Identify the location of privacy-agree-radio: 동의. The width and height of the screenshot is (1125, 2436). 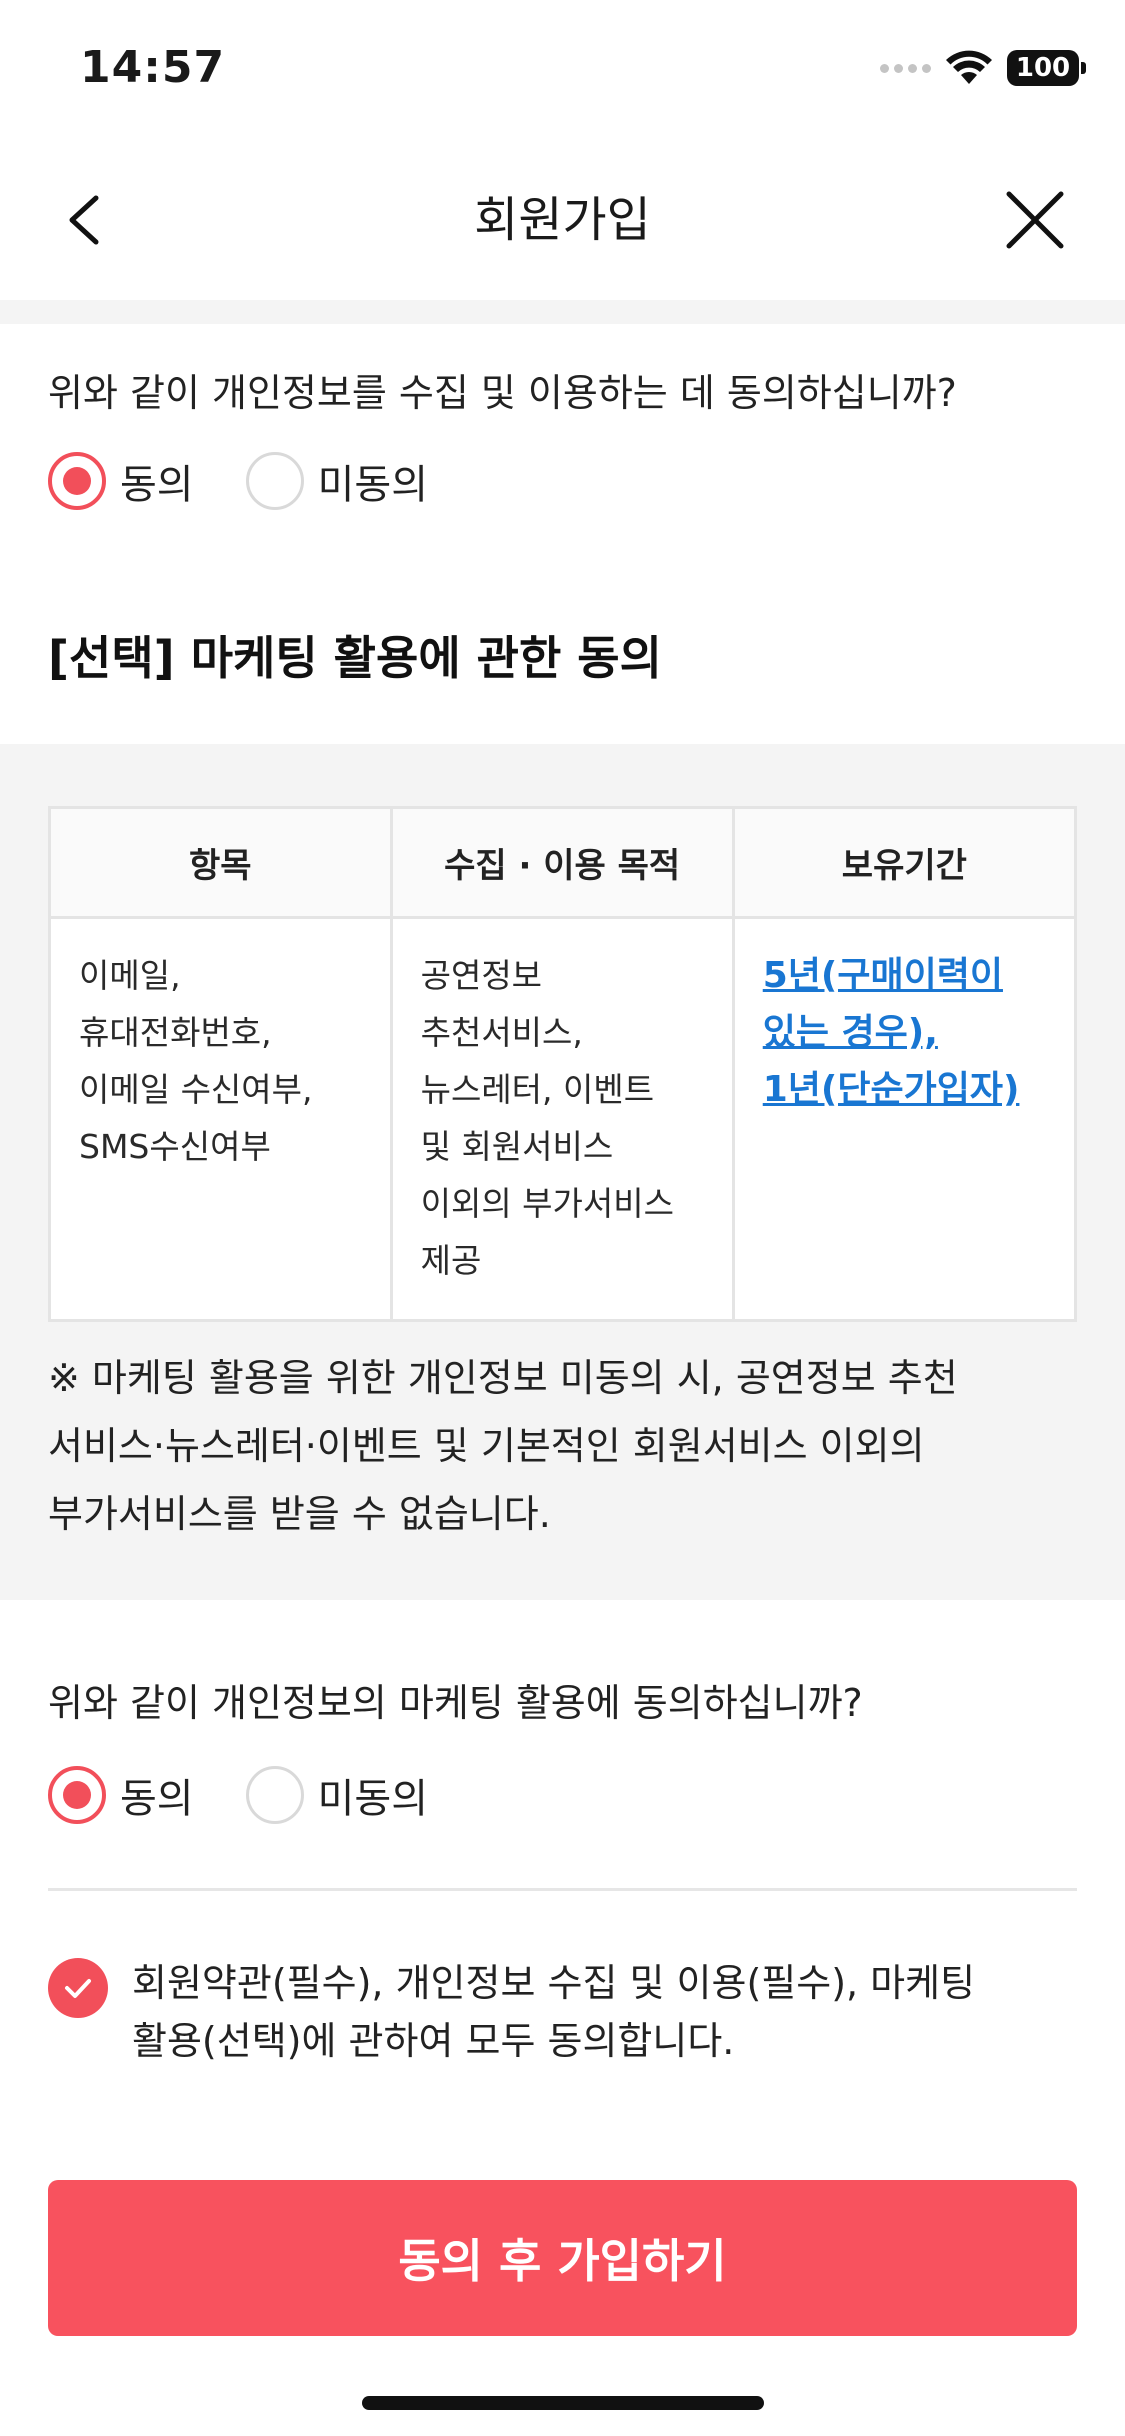
(121, 481).